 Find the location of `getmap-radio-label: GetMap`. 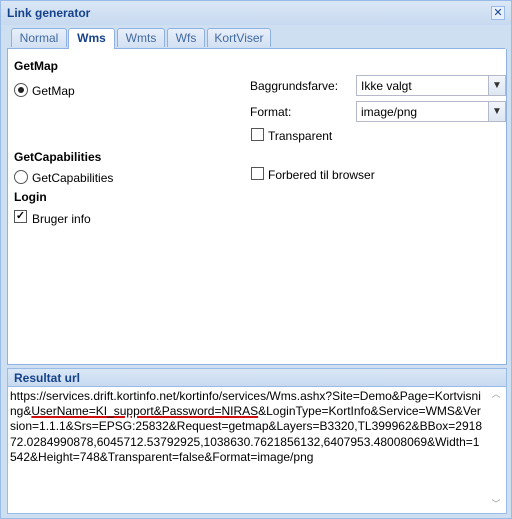

getmap-radio-label: GetMap is located at coordinates (53, 91).